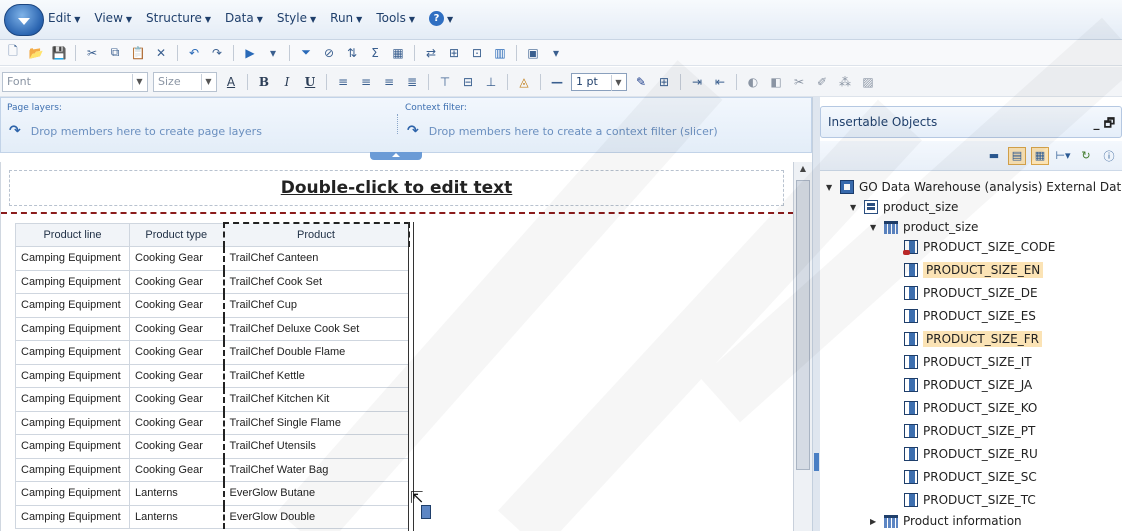 The image size is (1122, 531). I want to click on font-color-icon: A, so click(231, 82).